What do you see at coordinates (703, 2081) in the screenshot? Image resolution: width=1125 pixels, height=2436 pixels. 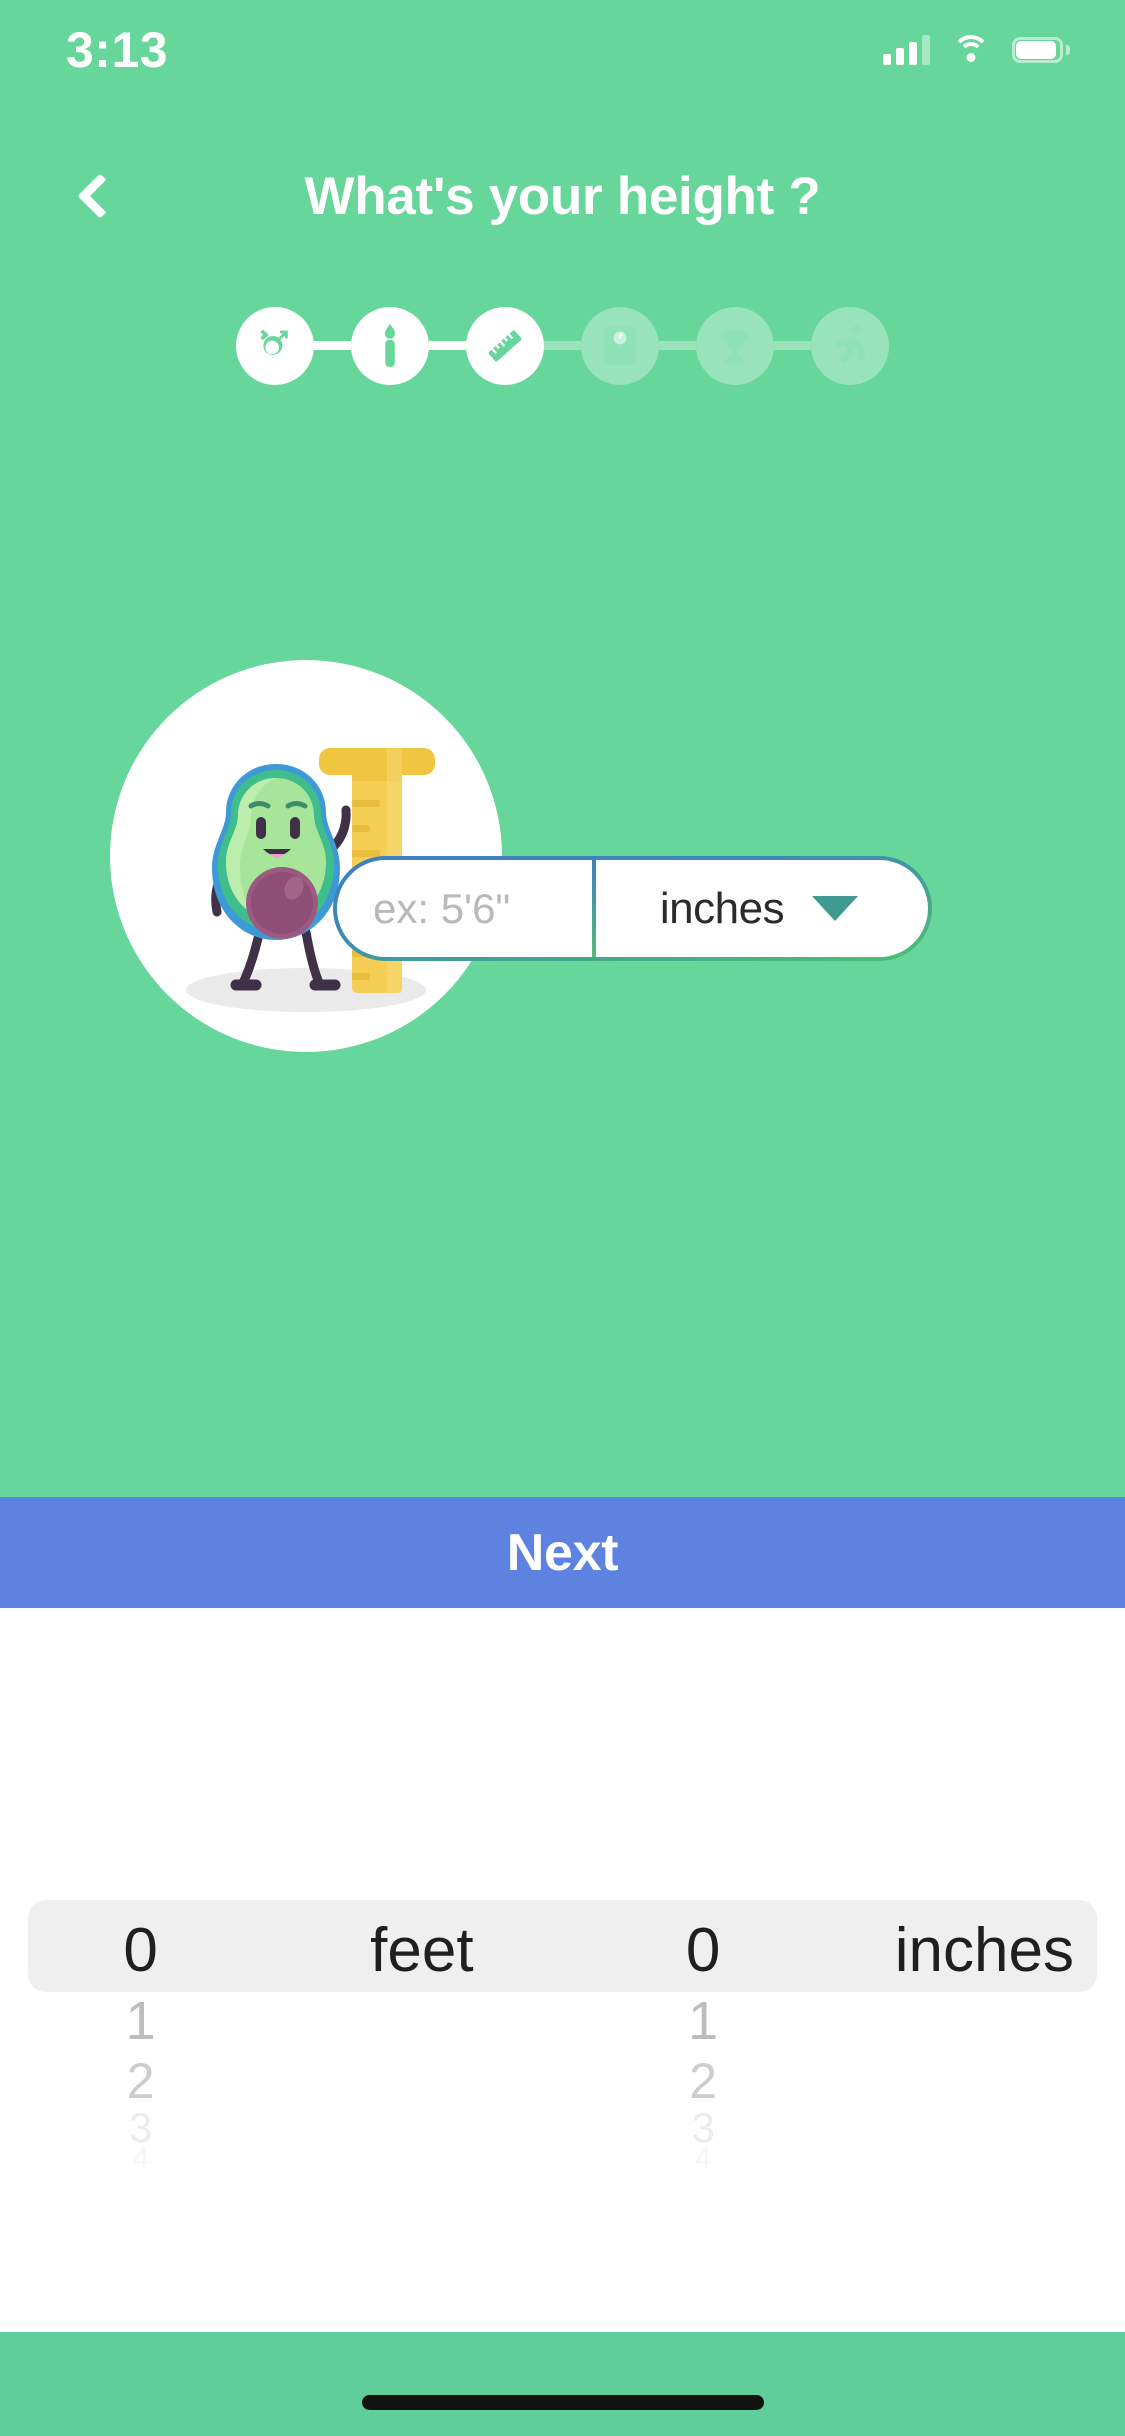 I see `picker-inches-value: 2` at bounding box center [703, 2081].